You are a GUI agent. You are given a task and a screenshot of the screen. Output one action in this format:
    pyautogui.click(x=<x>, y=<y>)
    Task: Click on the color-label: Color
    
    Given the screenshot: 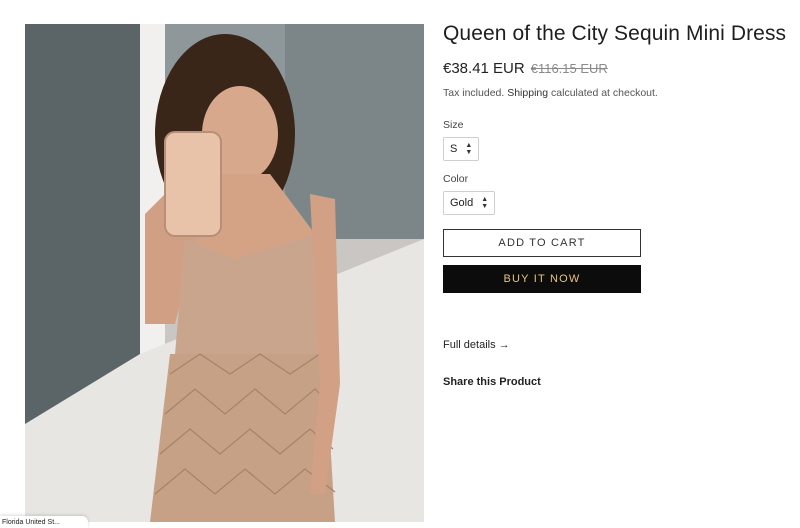 What is the action you would take?
    pyautogui.click(x=456, y=179)
    